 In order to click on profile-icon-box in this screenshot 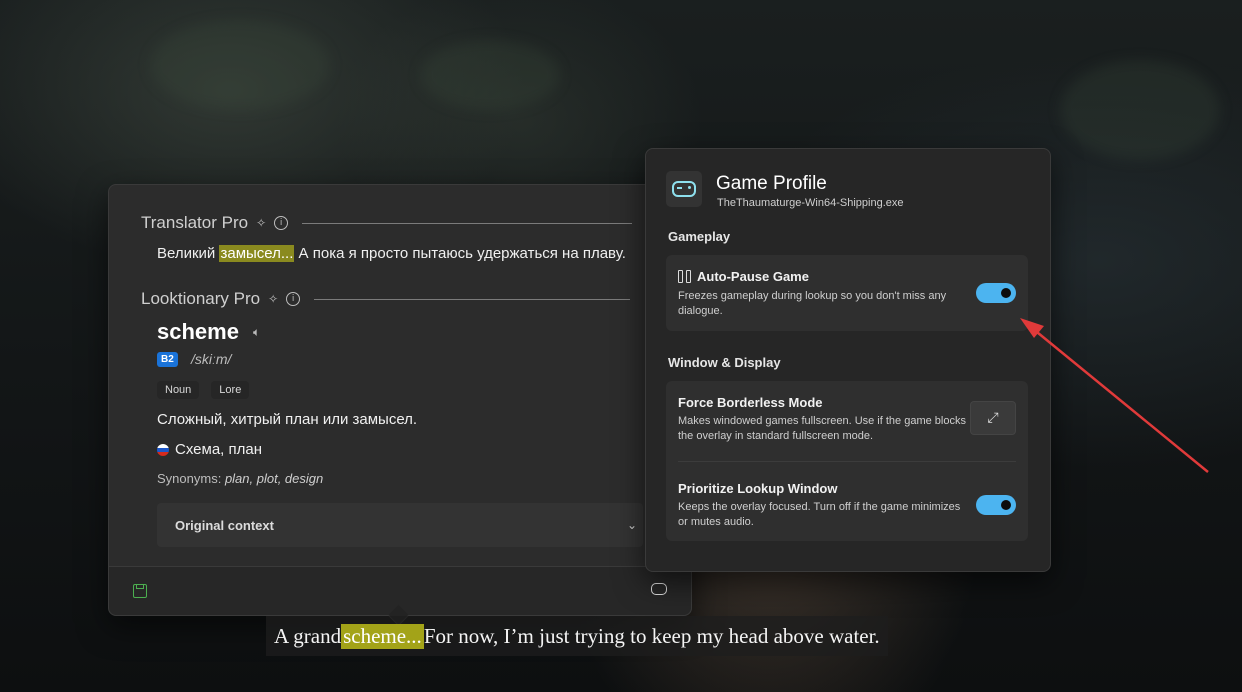, I will do `click(684, 189)`.